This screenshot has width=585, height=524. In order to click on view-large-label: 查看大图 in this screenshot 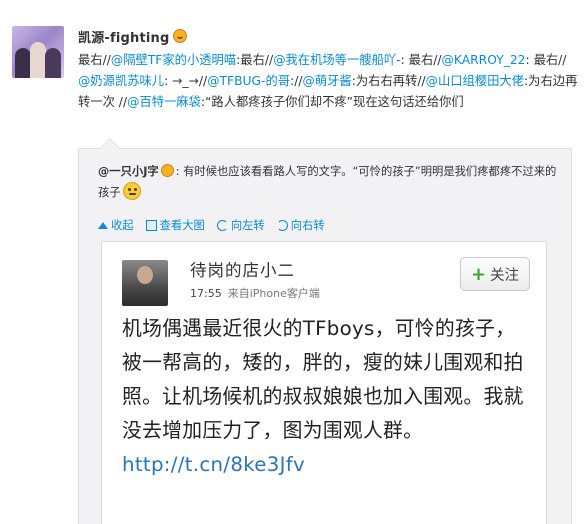, I will do `click(182, 225)`.